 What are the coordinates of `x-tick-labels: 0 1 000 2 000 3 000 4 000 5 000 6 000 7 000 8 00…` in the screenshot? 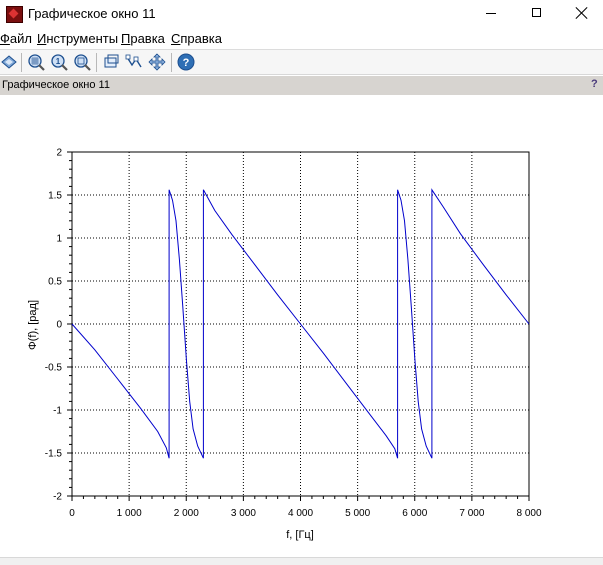 It's located at (305, 513).